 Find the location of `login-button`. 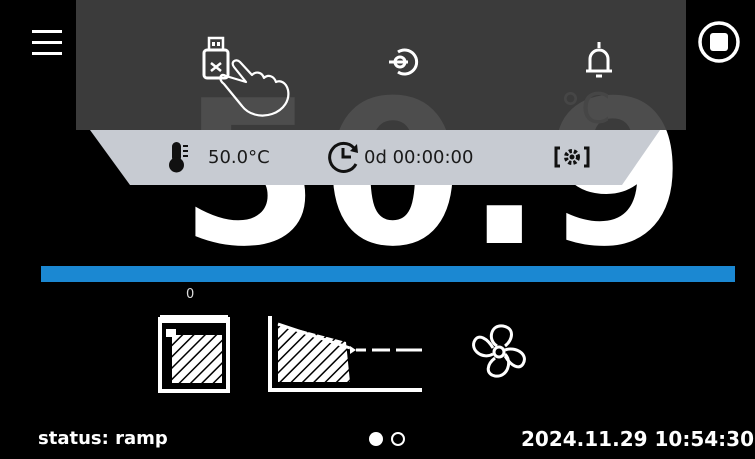

login-button is located at coordinates (404, 62).